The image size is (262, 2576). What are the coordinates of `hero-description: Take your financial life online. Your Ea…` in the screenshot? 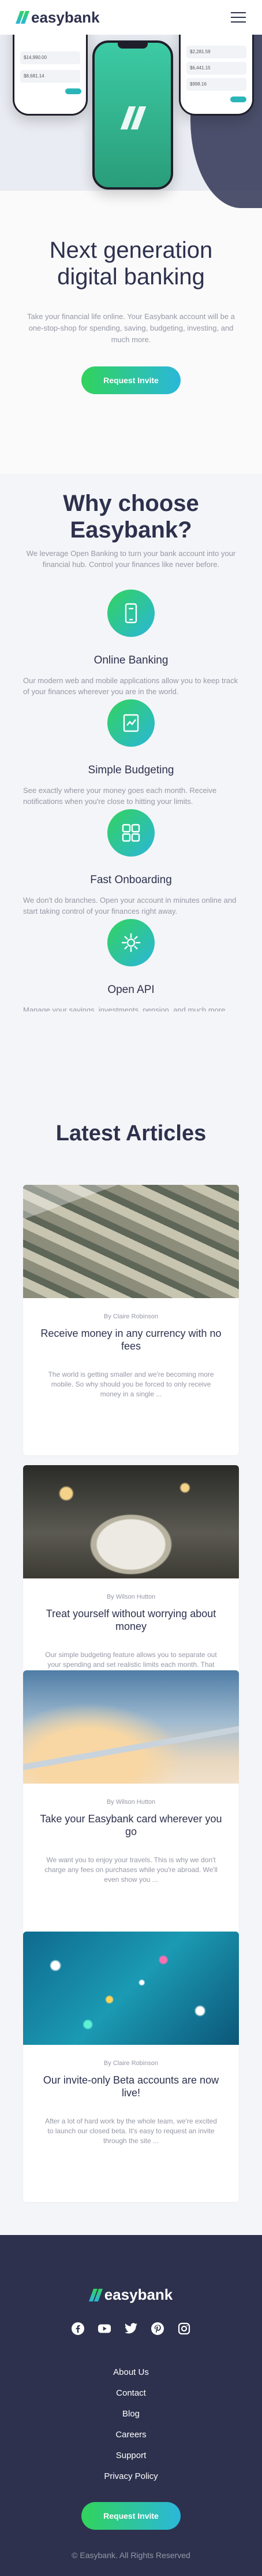 It's located at (131, 328).